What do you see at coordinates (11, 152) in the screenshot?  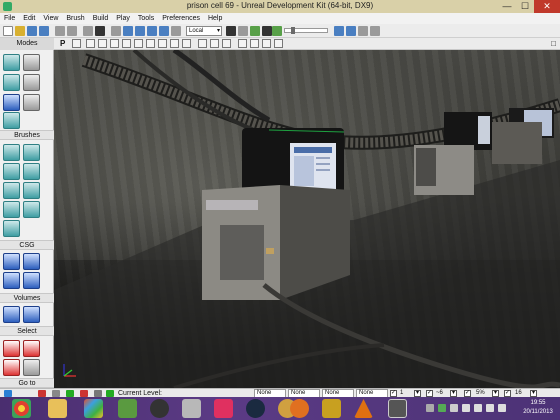 I see `cube-brush-icon` at bounding box center [11, 152].